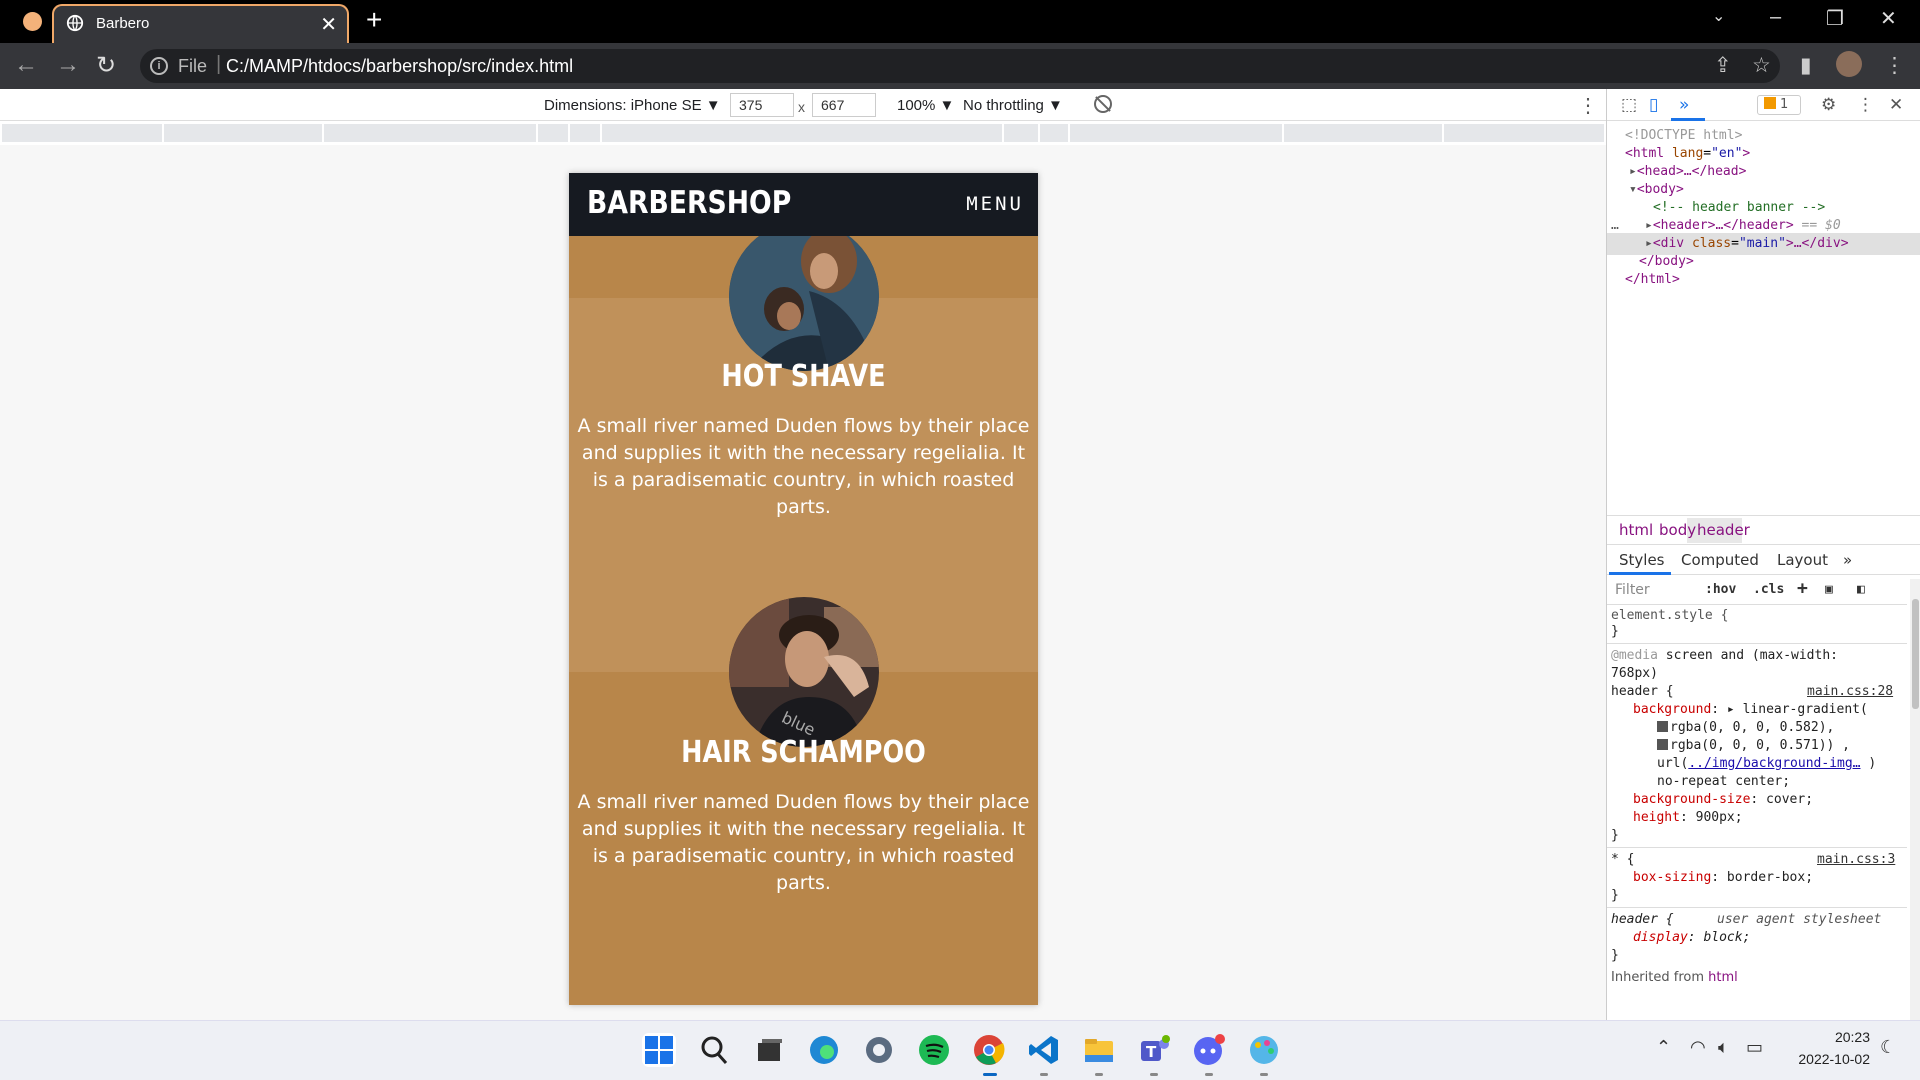 Image resolution: width=1920 pixels, height=1080 pixels. What do you see at coordinates (106, 65) in the screenshot?
I see `reload-icon: ↻` at bounding box center [106, 65].